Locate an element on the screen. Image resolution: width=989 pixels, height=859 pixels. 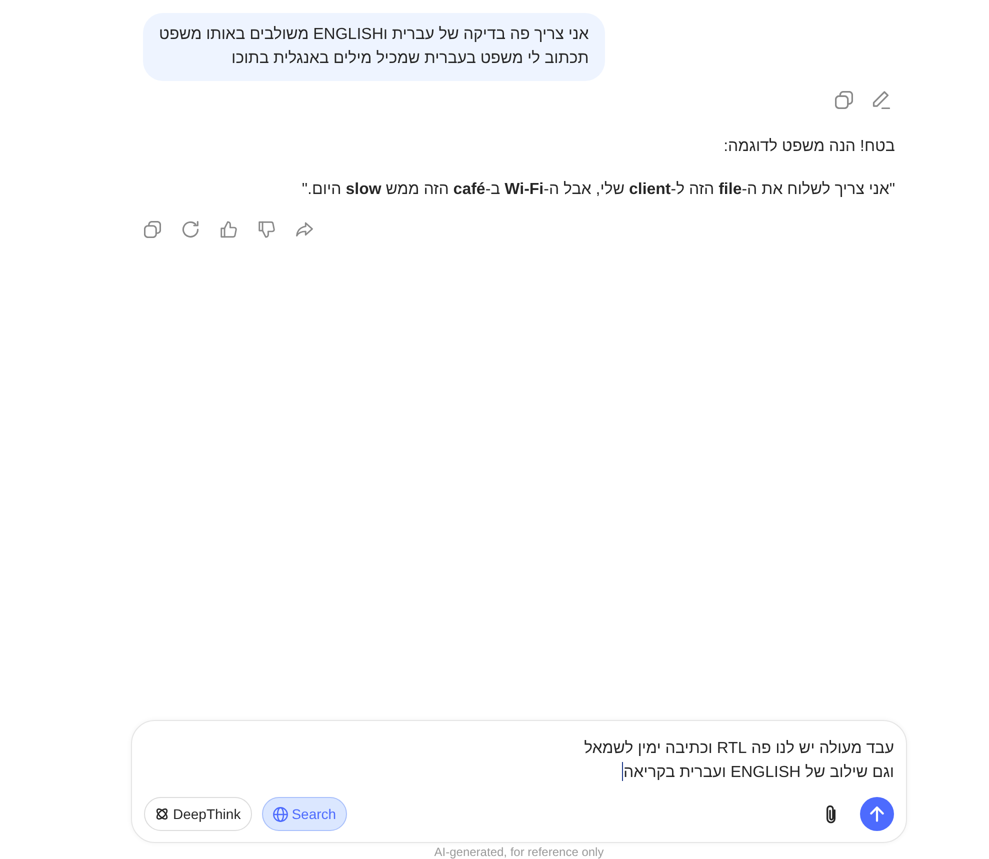
message-input: עבד מעולה יש לנו פה RTL וכתיבה ימין לשמאל וגם שילוב של ENGLISH ועברית בקריאה is located at coordinates (519, 761).